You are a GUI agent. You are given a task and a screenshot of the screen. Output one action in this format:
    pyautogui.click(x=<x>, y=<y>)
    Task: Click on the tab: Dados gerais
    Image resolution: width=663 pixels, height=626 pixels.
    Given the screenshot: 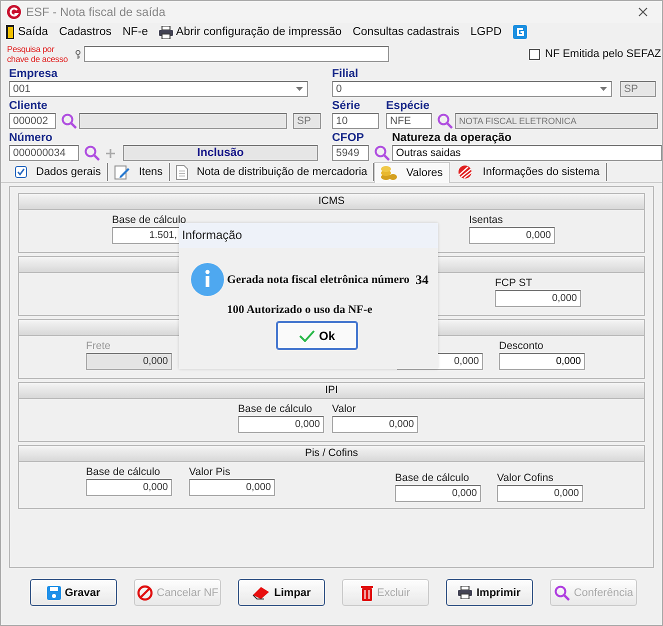 What is the action you would take?
    pyautogui.click(x=58, y=172)
    